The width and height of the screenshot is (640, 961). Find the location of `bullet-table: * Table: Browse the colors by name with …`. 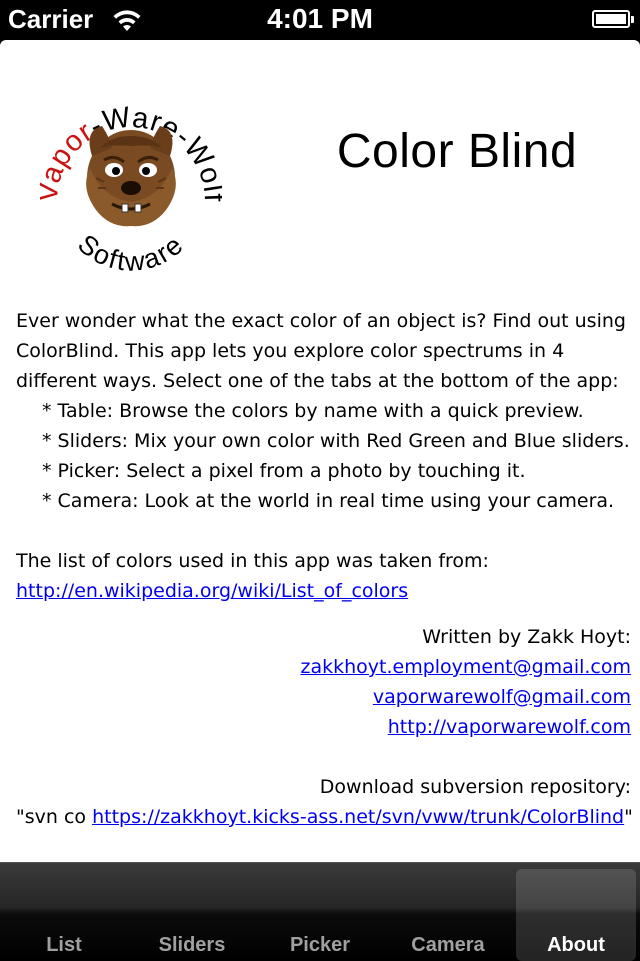

bullet-table: * Table: Browse the colors by name with … is located at coordinates (313, 411).